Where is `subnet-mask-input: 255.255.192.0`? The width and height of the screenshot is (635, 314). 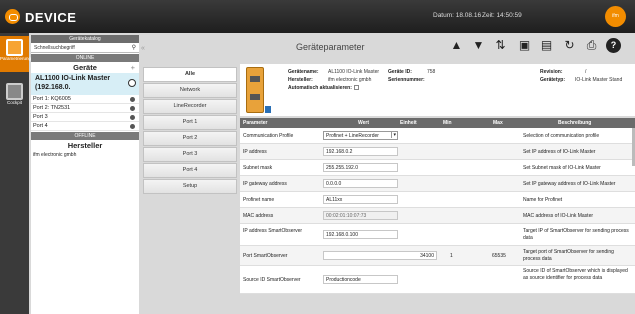
subnet-mask-input: 255.255.192.0 is located at coordinates (360, 167).